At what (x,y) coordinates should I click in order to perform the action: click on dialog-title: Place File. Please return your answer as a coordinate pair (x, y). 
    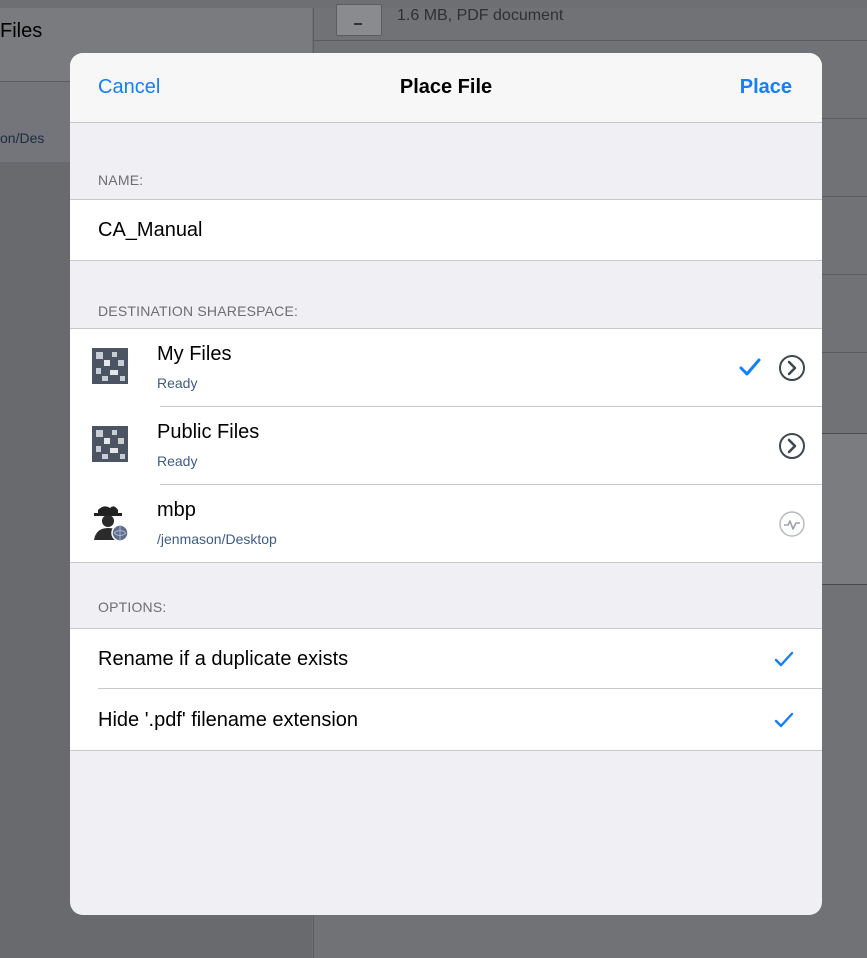
    Looking at the image, I should click on (446, 87).